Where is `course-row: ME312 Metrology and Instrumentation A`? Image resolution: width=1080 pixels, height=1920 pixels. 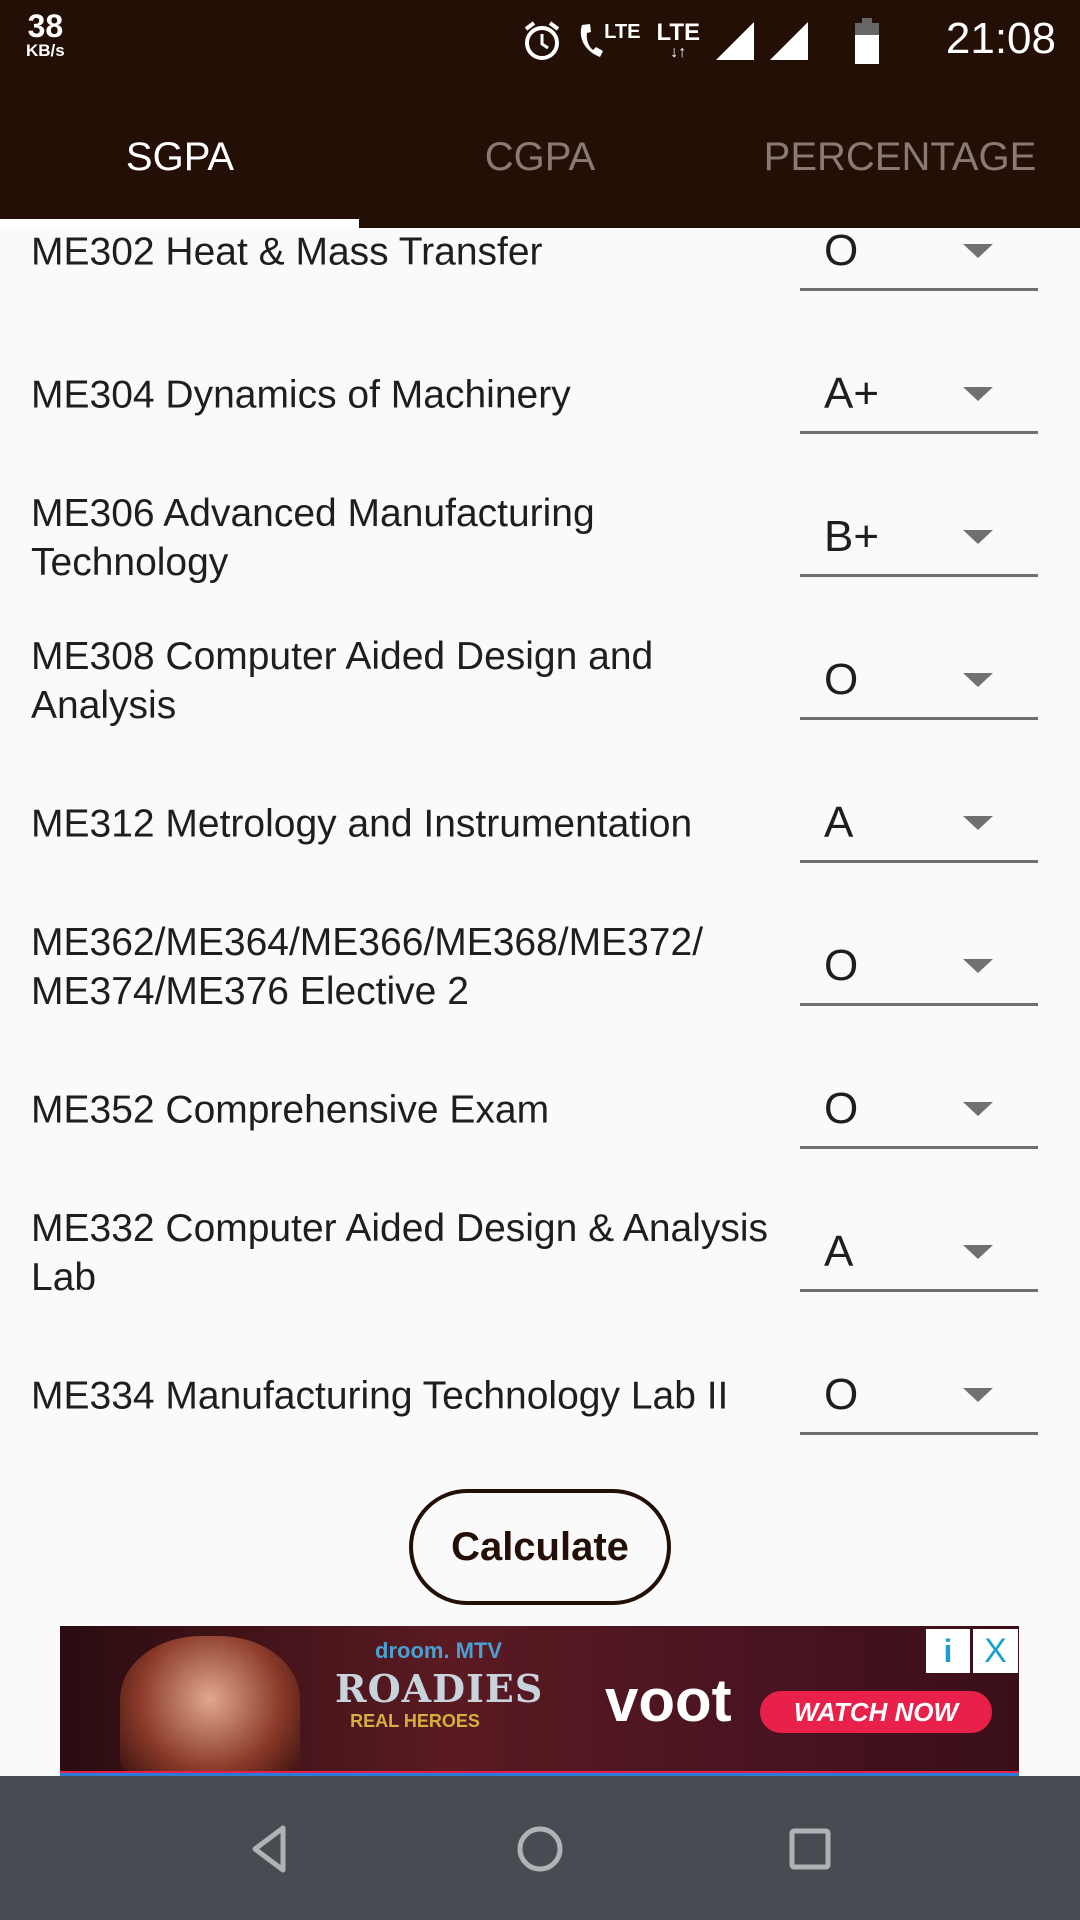 course-row: ME312 Metrology and Instrumentation A is located at coordinates (540, 823).